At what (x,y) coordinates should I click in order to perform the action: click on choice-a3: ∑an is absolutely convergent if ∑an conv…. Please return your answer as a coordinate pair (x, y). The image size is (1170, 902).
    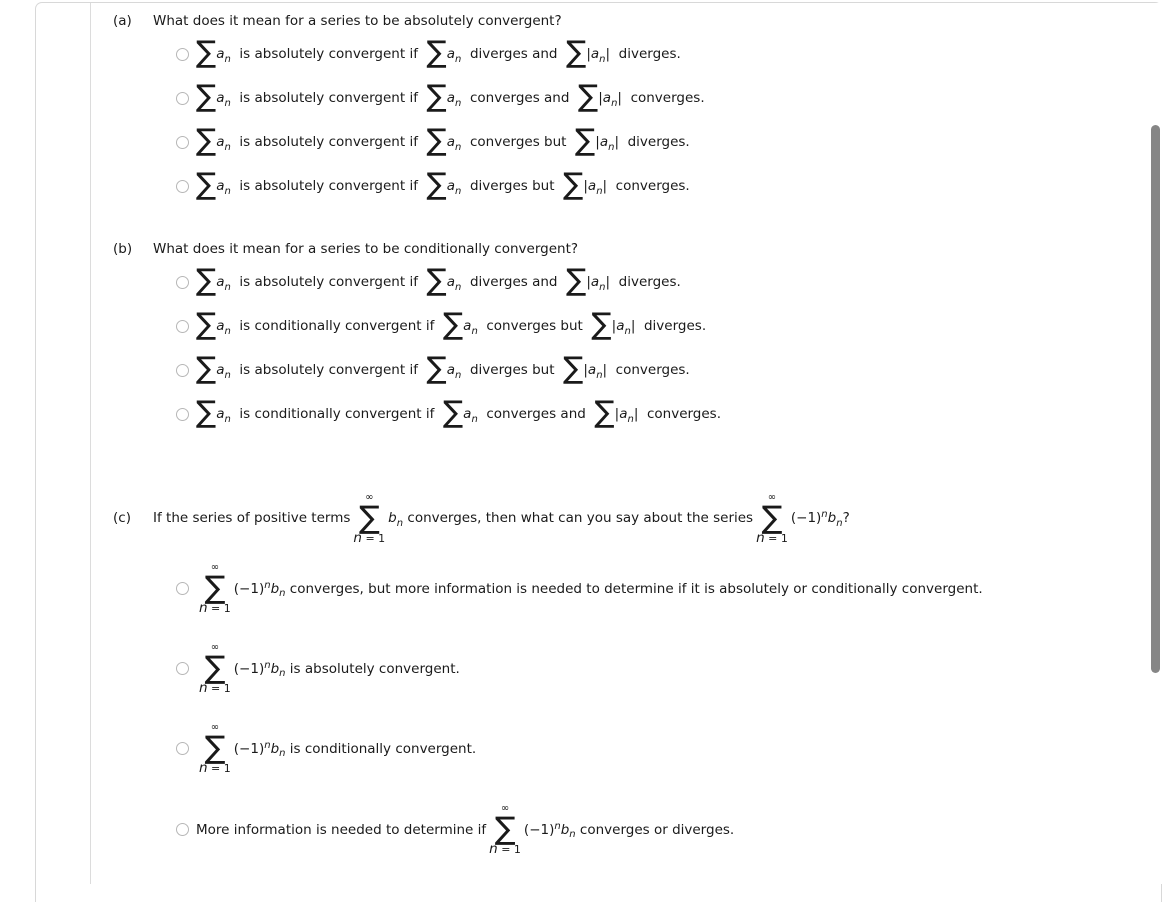
    Looking at the image, I should click on (585, 140).